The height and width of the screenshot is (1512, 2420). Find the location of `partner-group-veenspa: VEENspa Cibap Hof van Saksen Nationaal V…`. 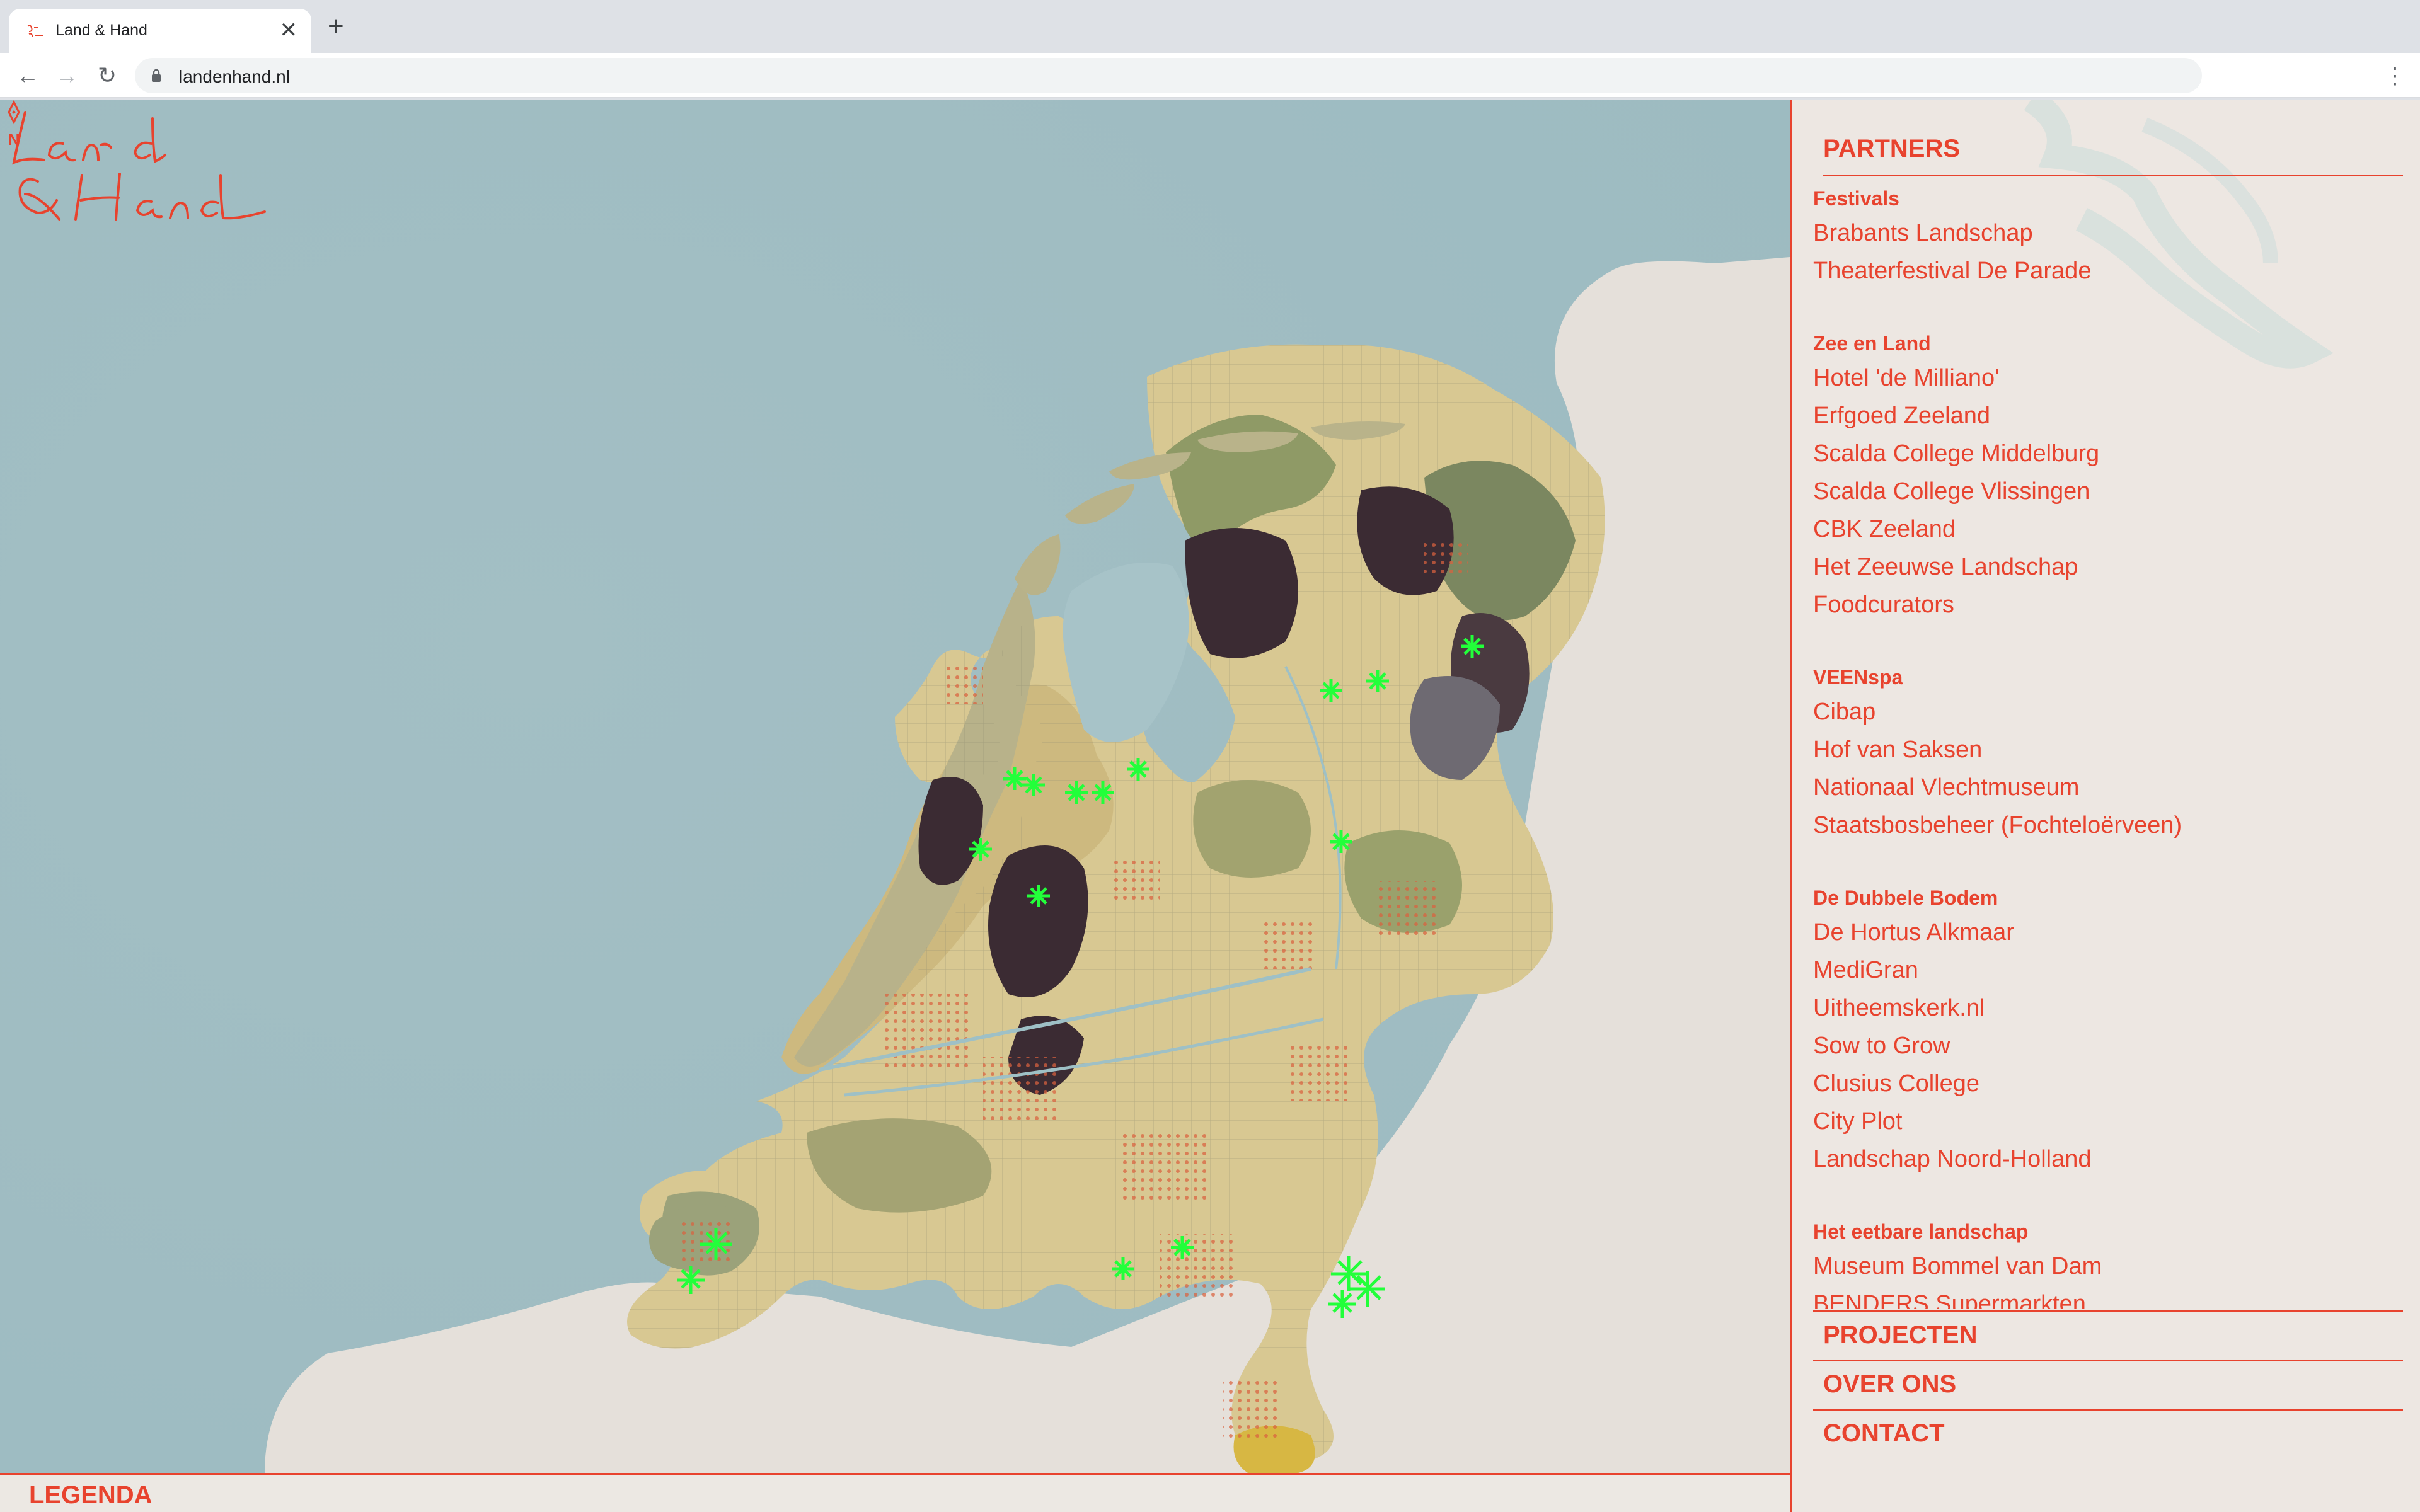

partner-group-veenspa: VEENspa Cibap Hof van Saksen Nationaal V… is located at coordinates (2109, 753).